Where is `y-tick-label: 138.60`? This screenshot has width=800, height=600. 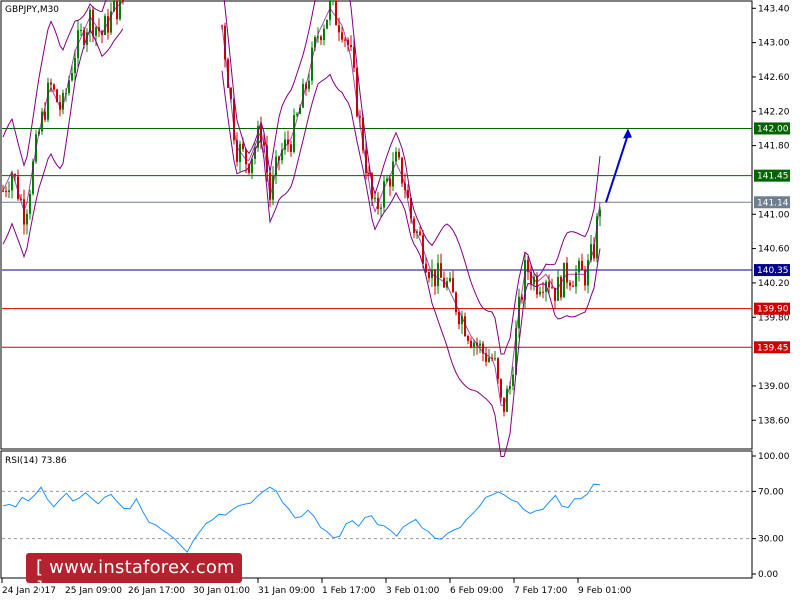 y-tick-label: 138.60 is located at coordinates (774, 421).